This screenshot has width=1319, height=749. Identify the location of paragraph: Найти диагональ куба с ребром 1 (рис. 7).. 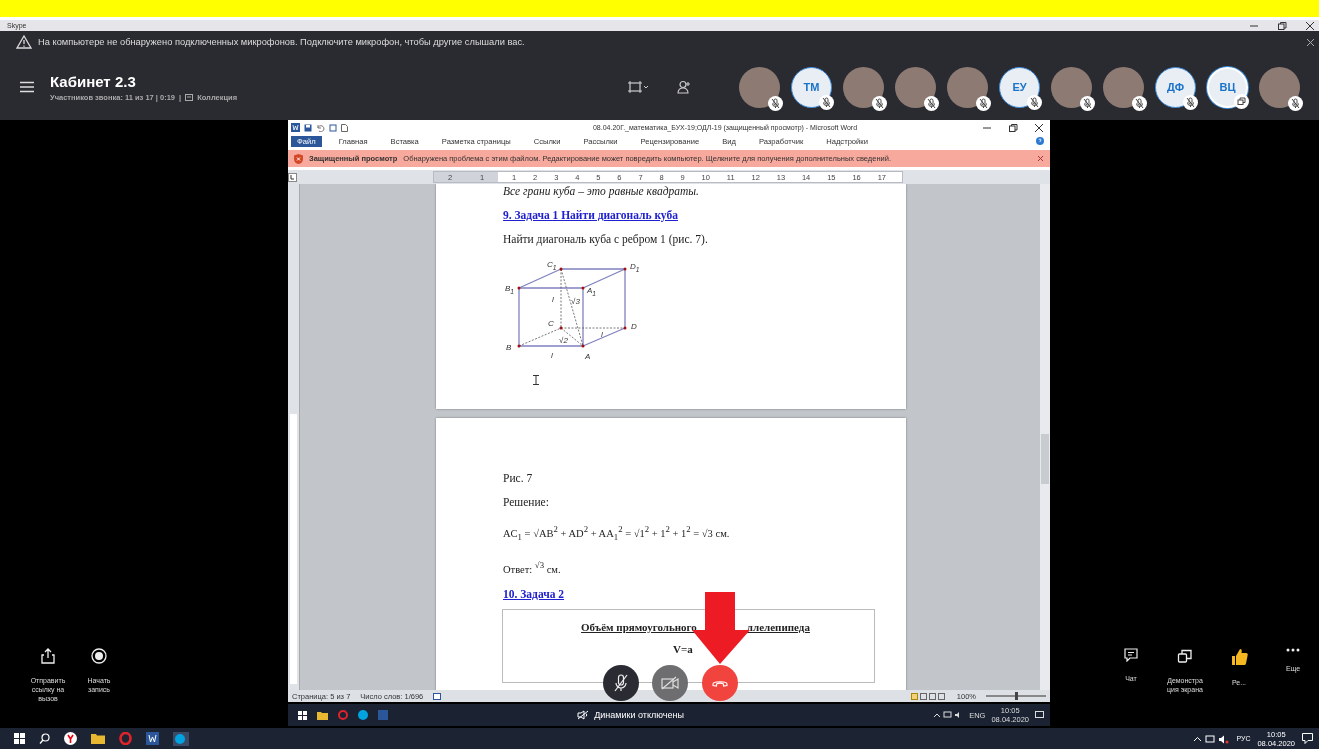
(606, 239).